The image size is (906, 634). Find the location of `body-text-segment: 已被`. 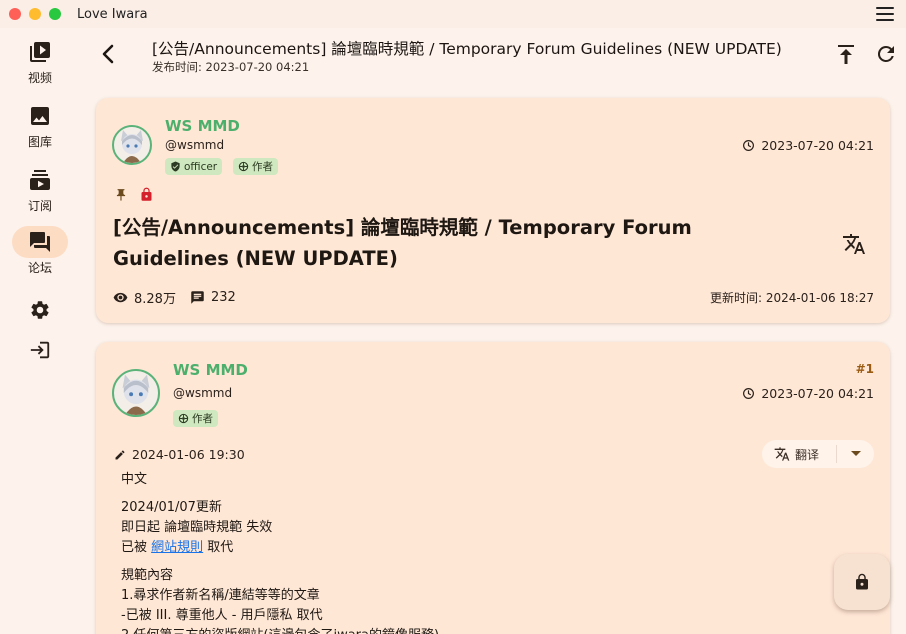

body-text-segment: 已被 is located at coordinates (136, 547).